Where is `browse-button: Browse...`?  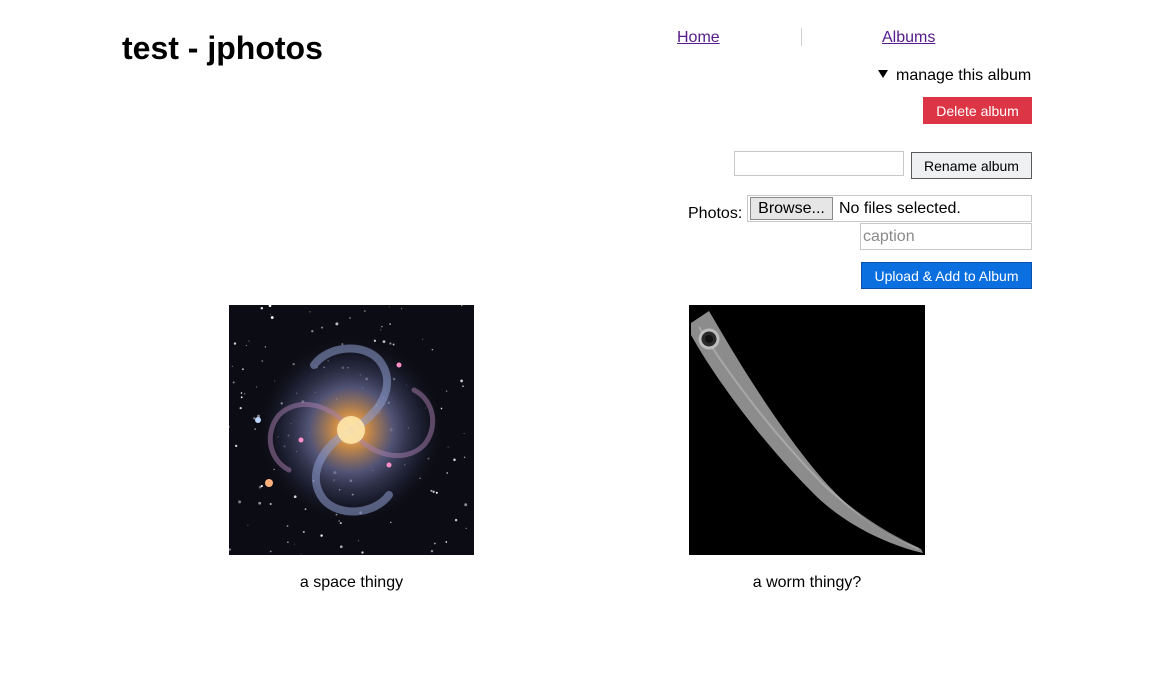
browse-button: Browse... is located at coordinates (791, 208).